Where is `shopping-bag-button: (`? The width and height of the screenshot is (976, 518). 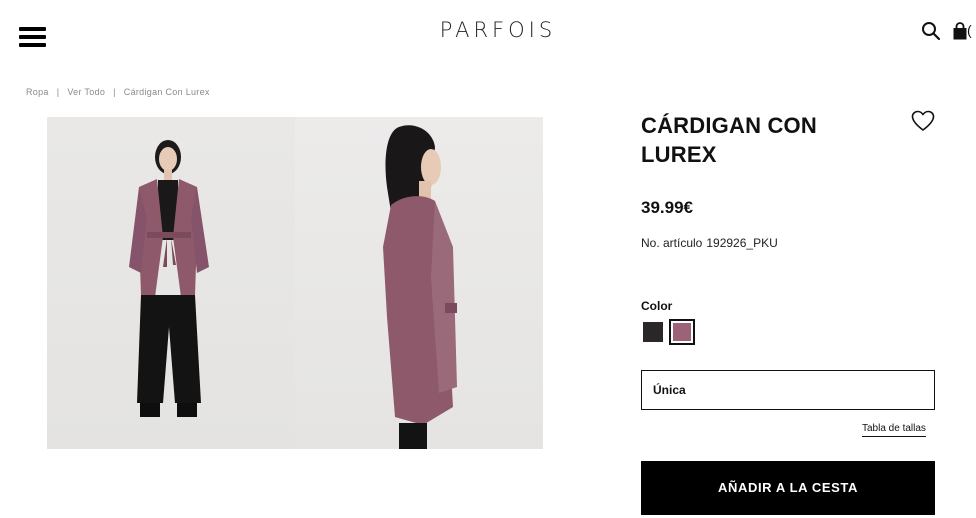 shopping-bag-button: ( is located at coordinates (964, 31).